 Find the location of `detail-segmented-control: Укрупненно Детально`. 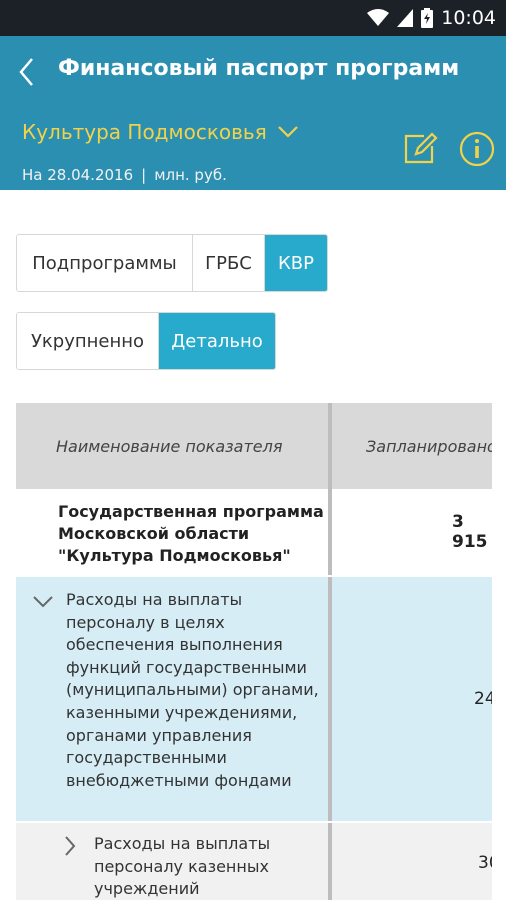

detail-segmented-control: Укрупненно Детально is located at coordinates (146, 341).